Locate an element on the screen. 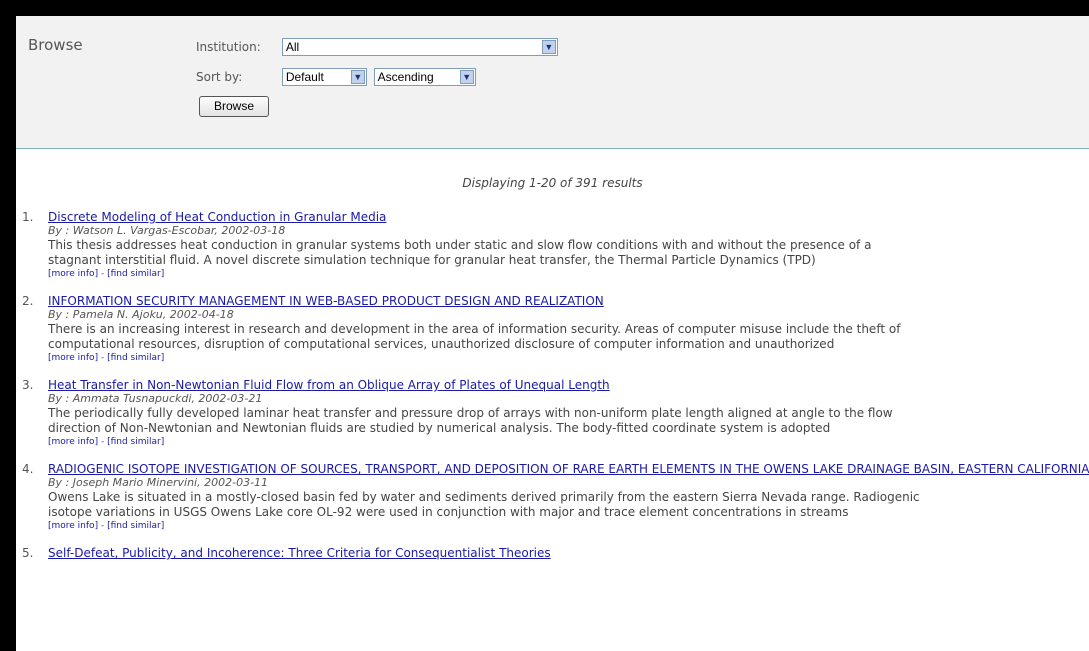 Image resolution: width=1089 pixels, height=651 pixels. sortby-row: Sort by: Default ▼ Ascending ▼ is located at coordinates (336, 77).